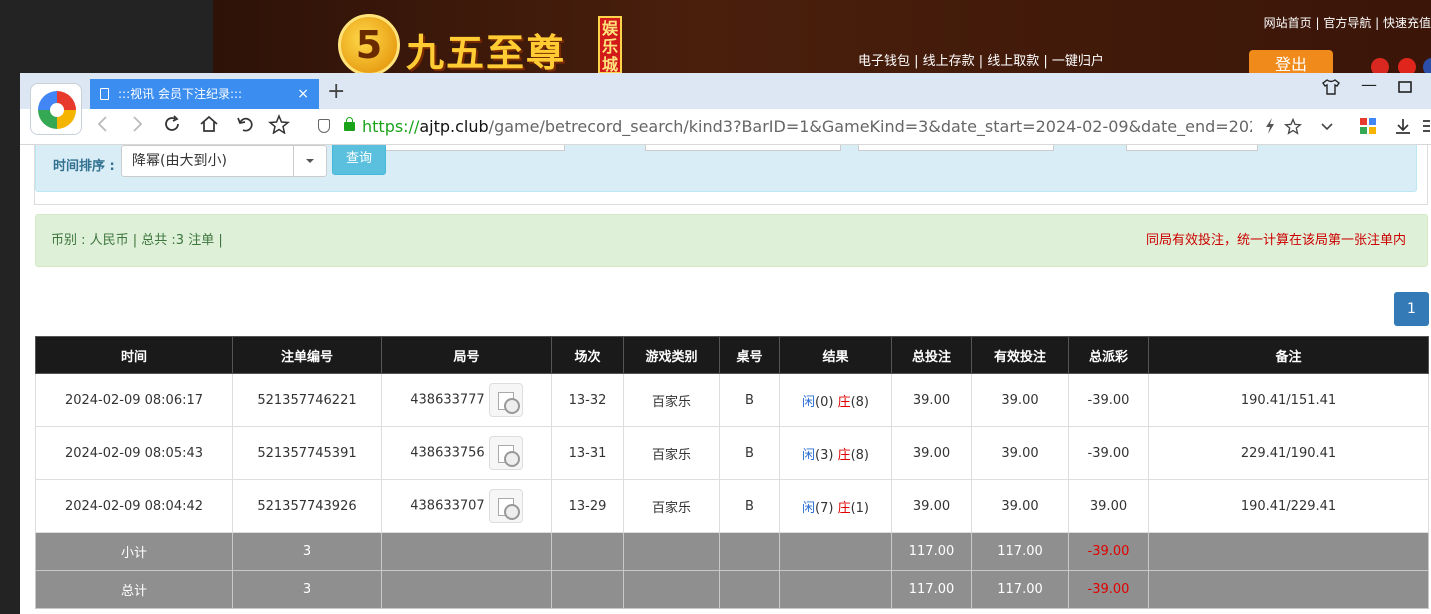  What do you see at coordinates (749, 355) in the screenshot?
I see `col-header-table: 桌号` at bounding box center [749, 355].